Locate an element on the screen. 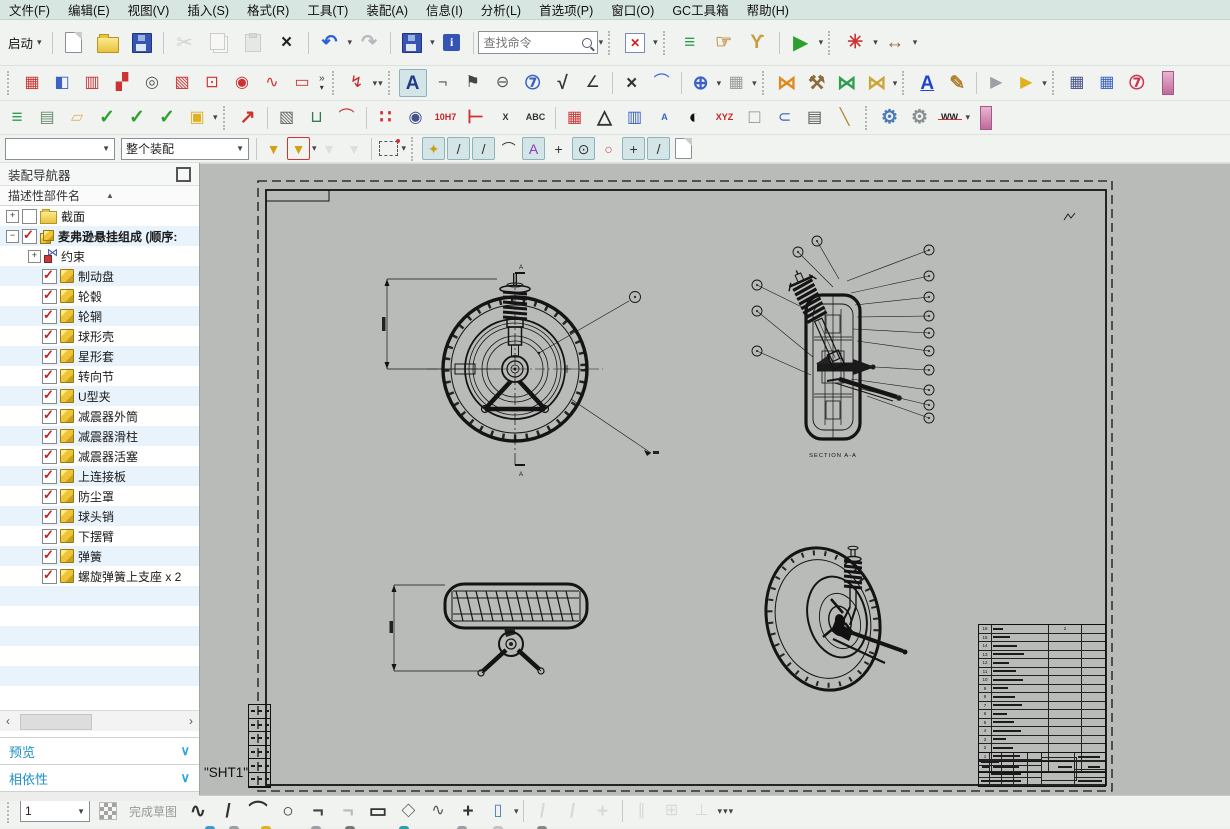 The image size is (1230, 829). fit-view-button is located at coordinates (635, 43).